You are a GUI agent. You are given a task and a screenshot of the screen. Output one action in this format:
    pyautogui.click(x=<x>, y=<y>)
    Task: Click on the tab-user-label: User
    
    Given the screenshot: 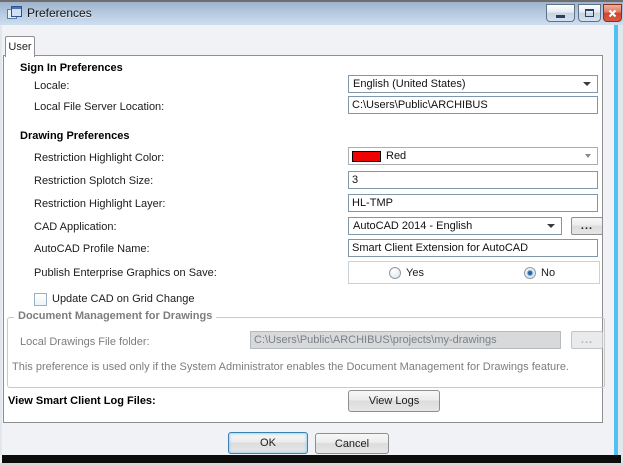 What is the action you would take?
    pyautogui.click(x=20, y=47)
    